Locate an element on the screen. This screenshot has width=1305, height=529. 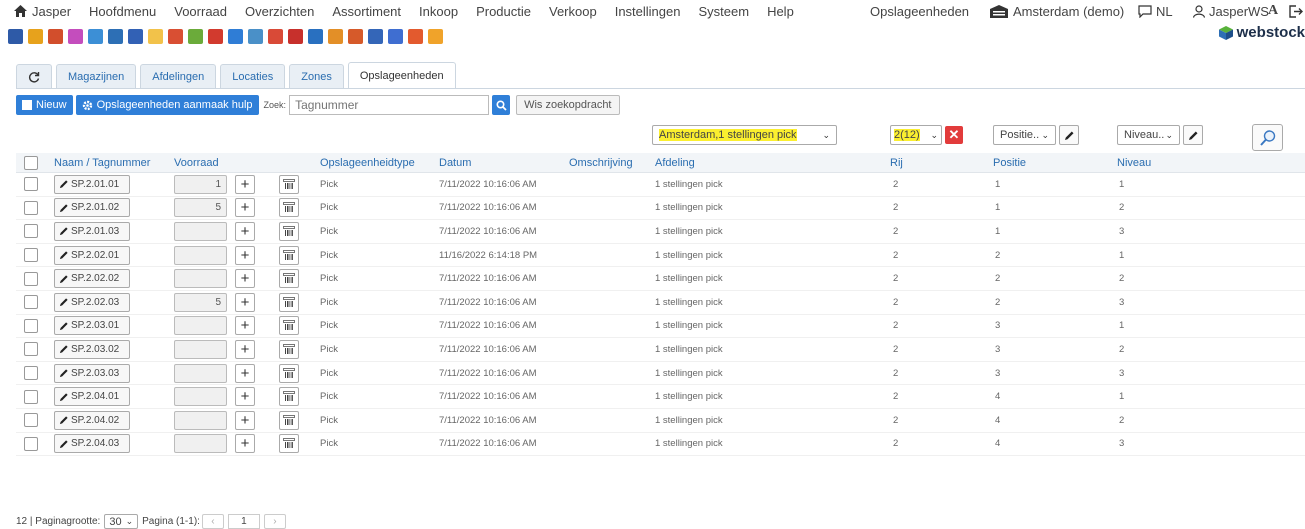
tab-magazijnen: Magazijnen is located at coordinates (96, 76).